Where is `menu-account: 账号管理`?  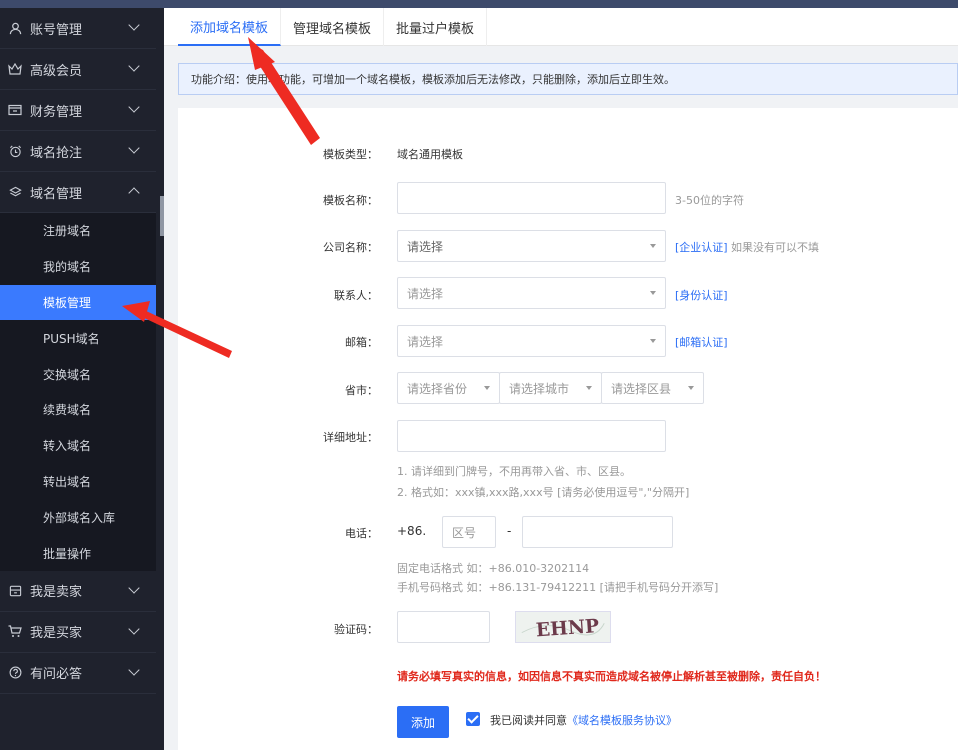 menu-account: 账号管理 is located at coordinates (78, 28).